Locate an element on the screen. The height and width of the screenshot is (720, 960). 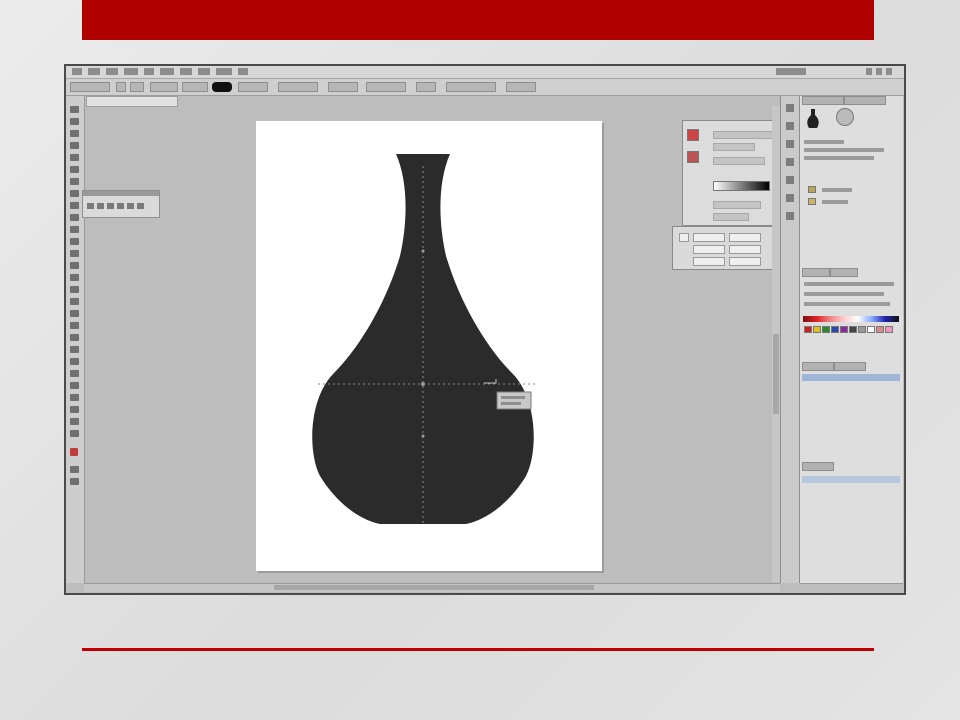
blend-tool-icon is located at coordinates (74, 361).